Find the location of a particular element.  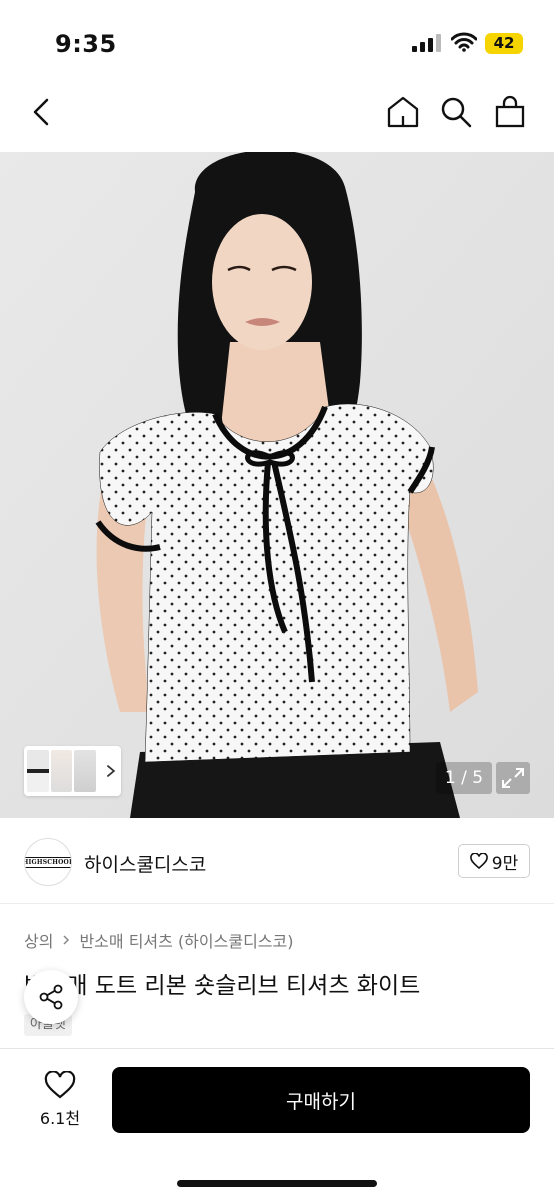

seller-logo: HIGHSCHOOL is located at coordinates (48, 862).